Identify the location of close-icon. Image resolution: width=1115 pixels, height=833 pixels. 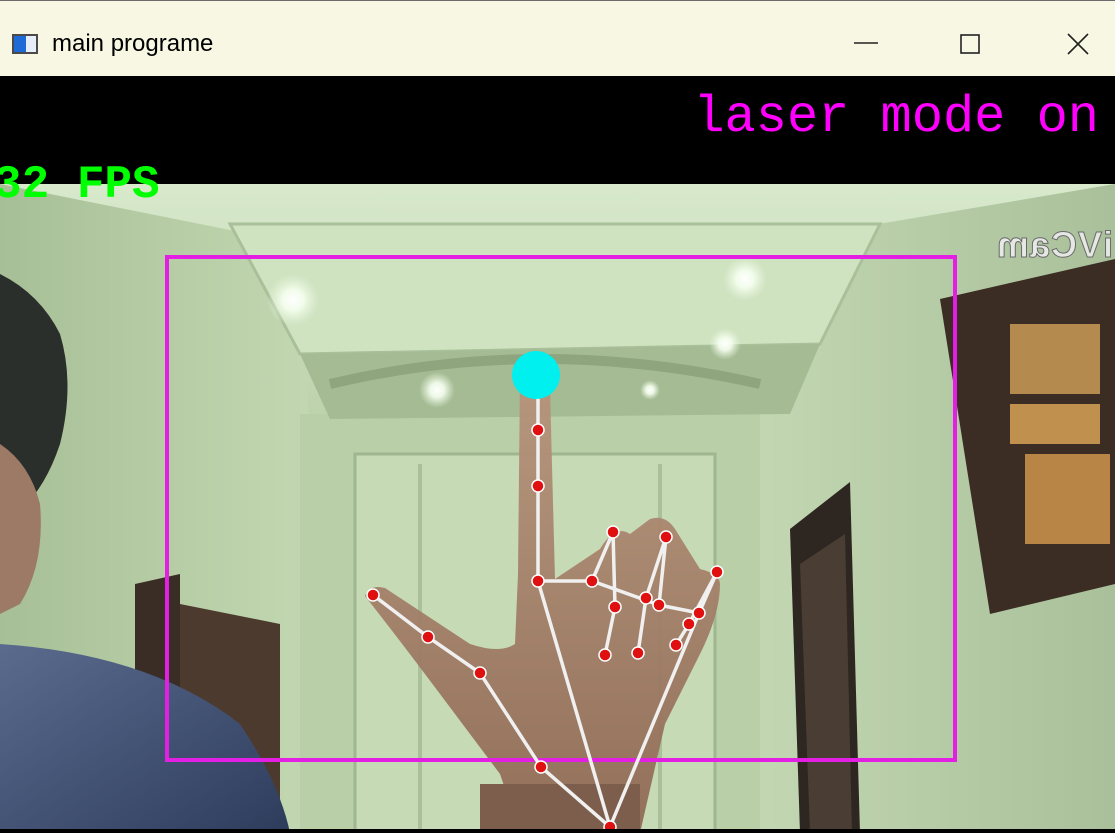
(1078, 44).